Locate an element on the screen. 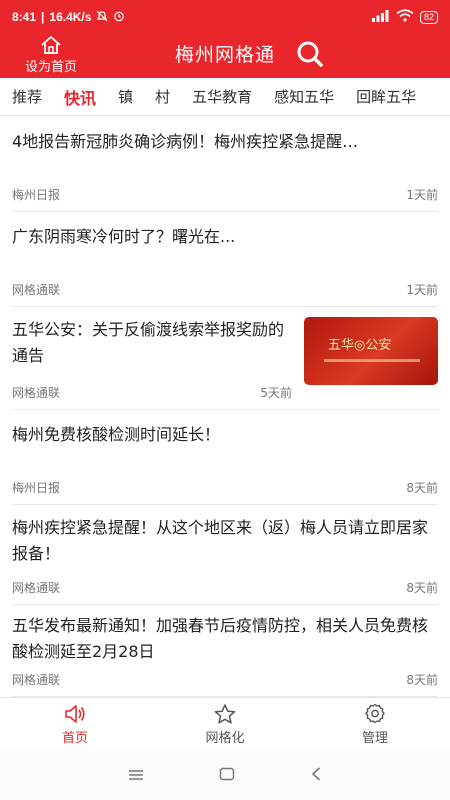  list-item: 梅州疾控紧急提醒！从这个地区来（返）梅人员请立即居家报备！ 网格通联 8天前 is located at coordinates (225, 555).